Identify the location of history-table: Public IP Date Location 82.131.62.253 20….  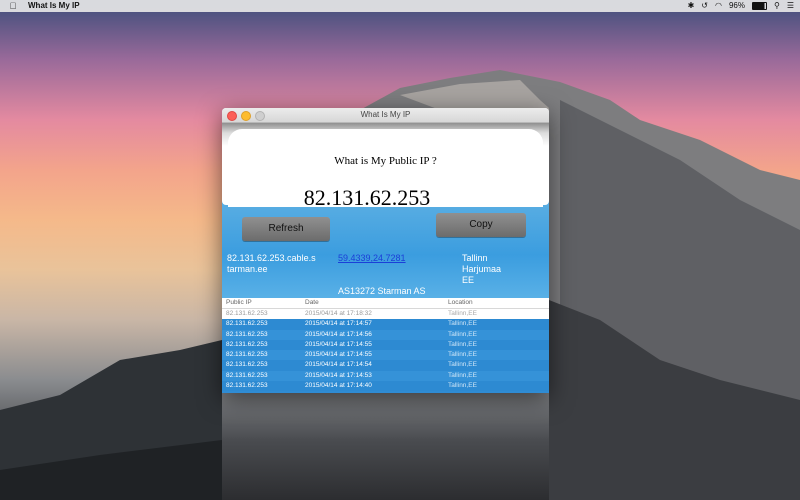
(385, 345).